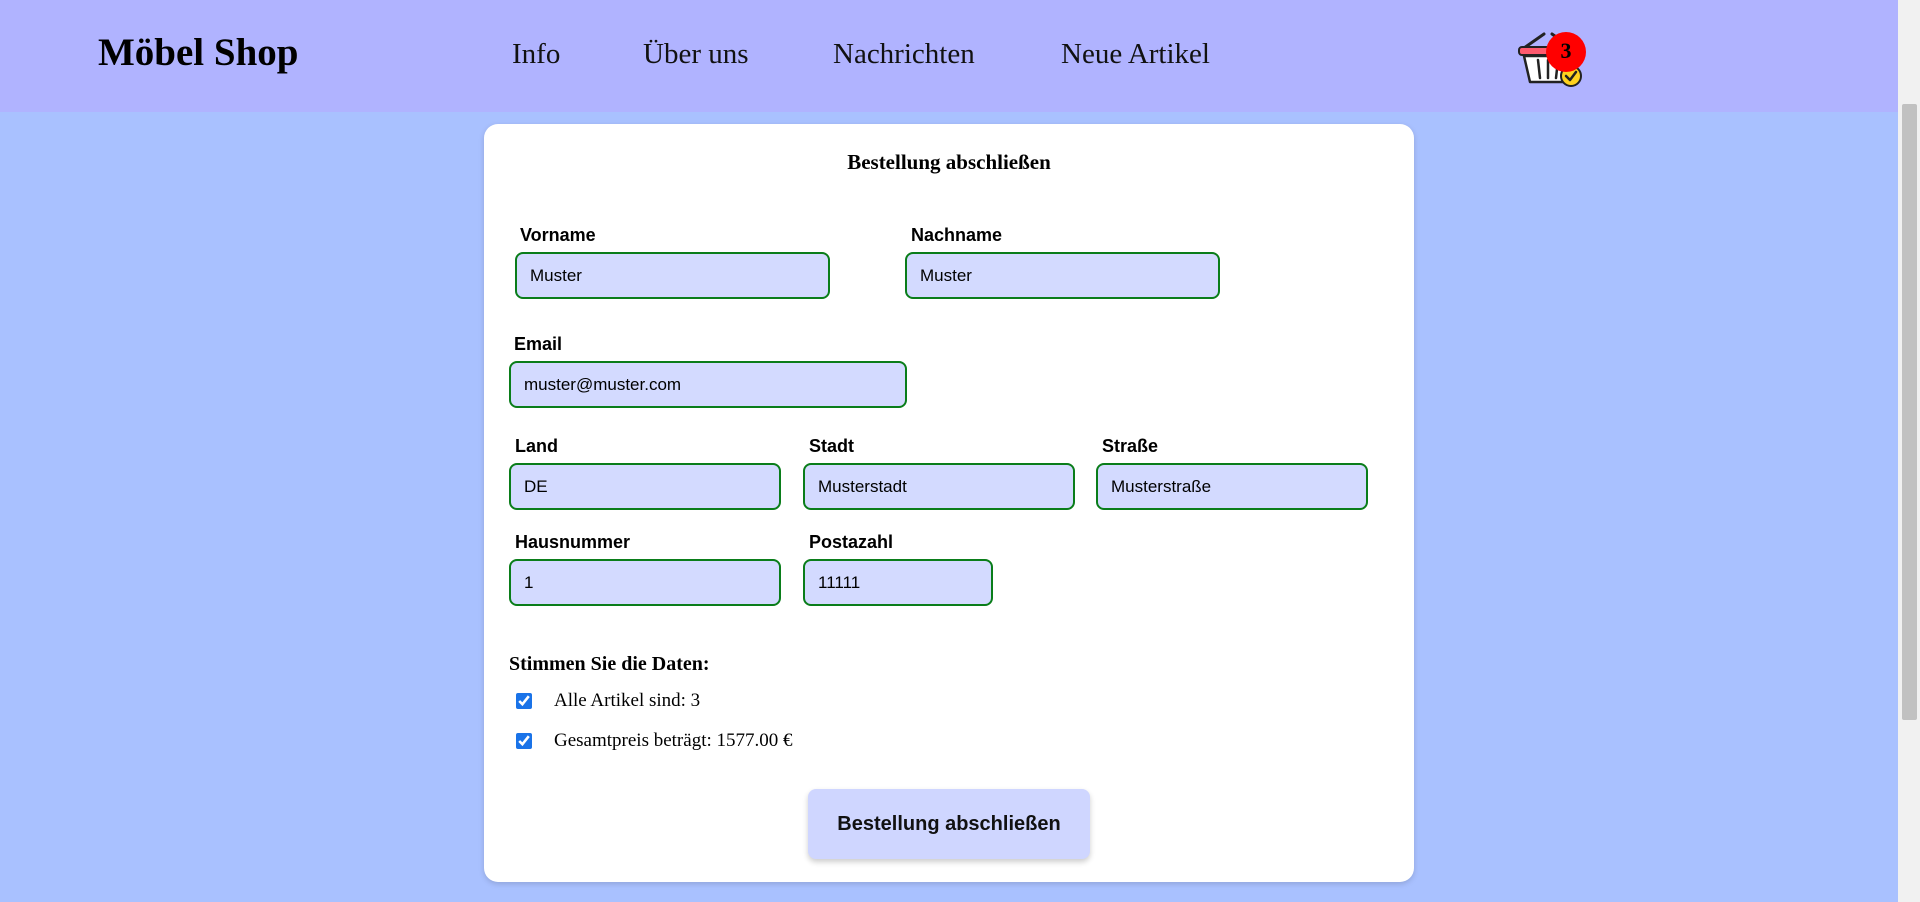 Image resolution: width=1920 pixels, height=902 pixels. What do you see at coordinates (524, 741) in the screenshot?
I see `confirm-price-checkbox` at bounding box center [524, 741].